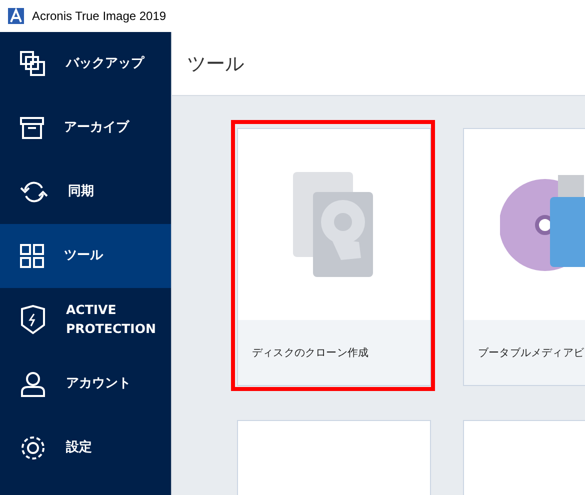 This screenshot has width=585, height=495. I want to click on sidebar-item: アーカイブ, so click(85, 128).